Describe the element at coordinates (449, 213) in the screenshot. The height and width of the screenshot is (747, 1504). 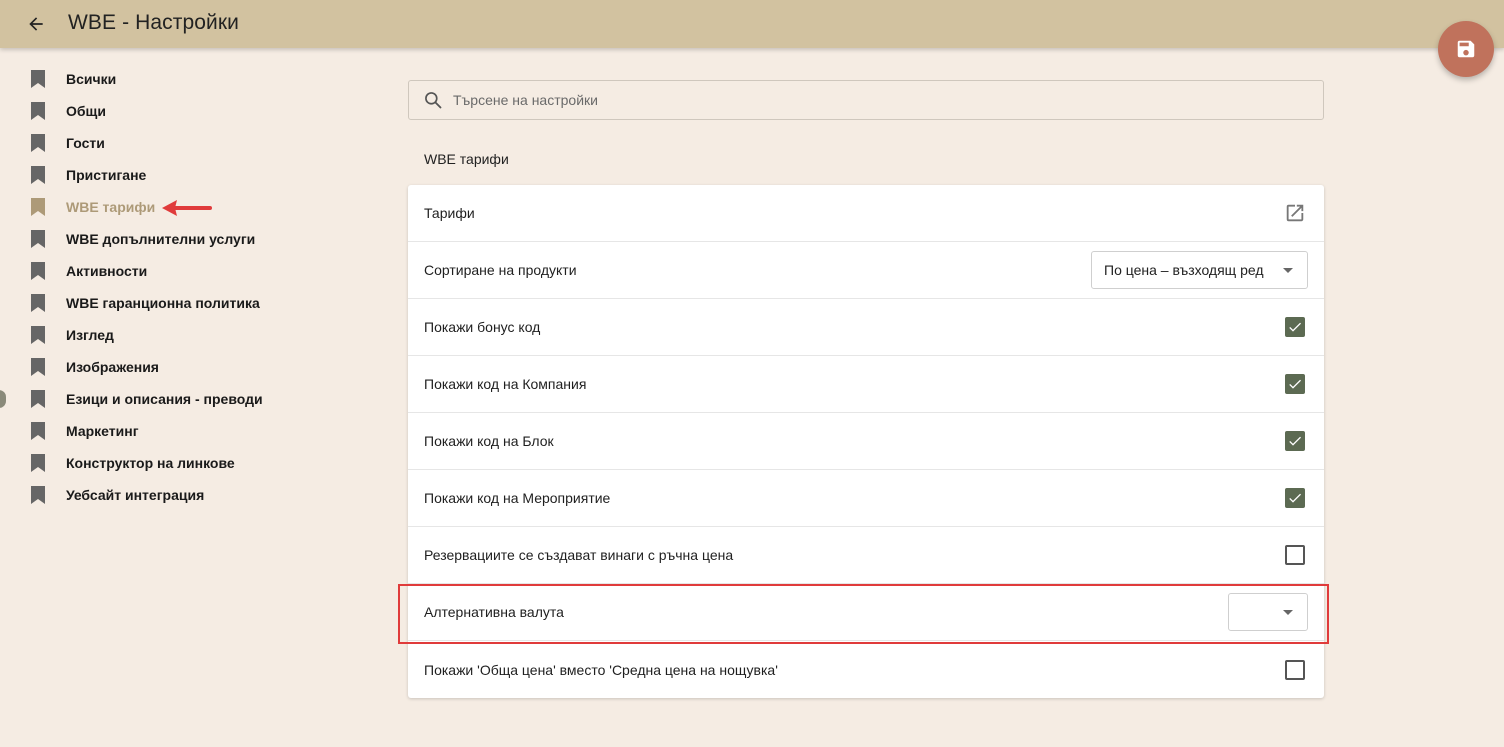
I see `setting-label: Тарифи` at that location.